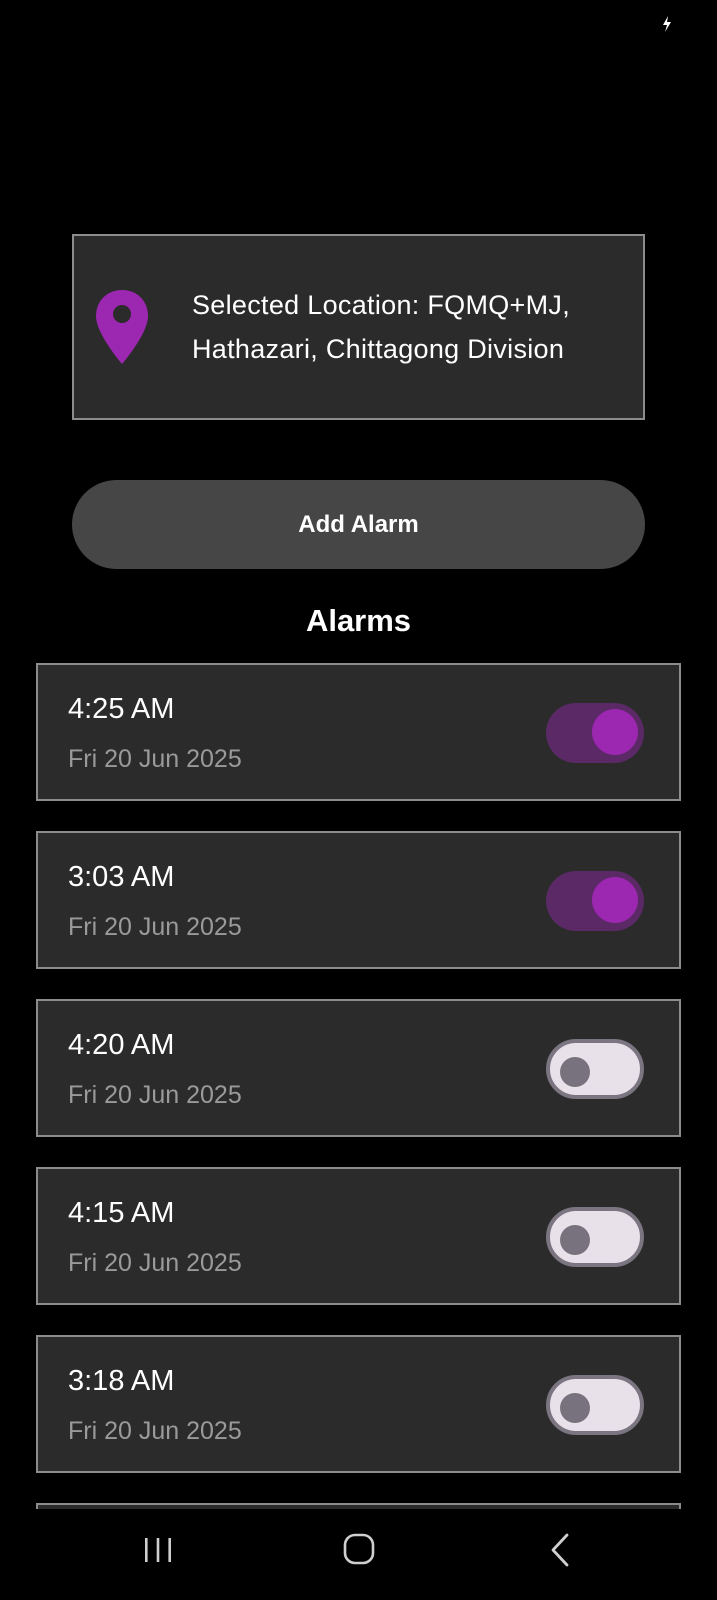  Describe the element at coordinates (667, 24) in the screenshot. I see `charging-icon` at that location.